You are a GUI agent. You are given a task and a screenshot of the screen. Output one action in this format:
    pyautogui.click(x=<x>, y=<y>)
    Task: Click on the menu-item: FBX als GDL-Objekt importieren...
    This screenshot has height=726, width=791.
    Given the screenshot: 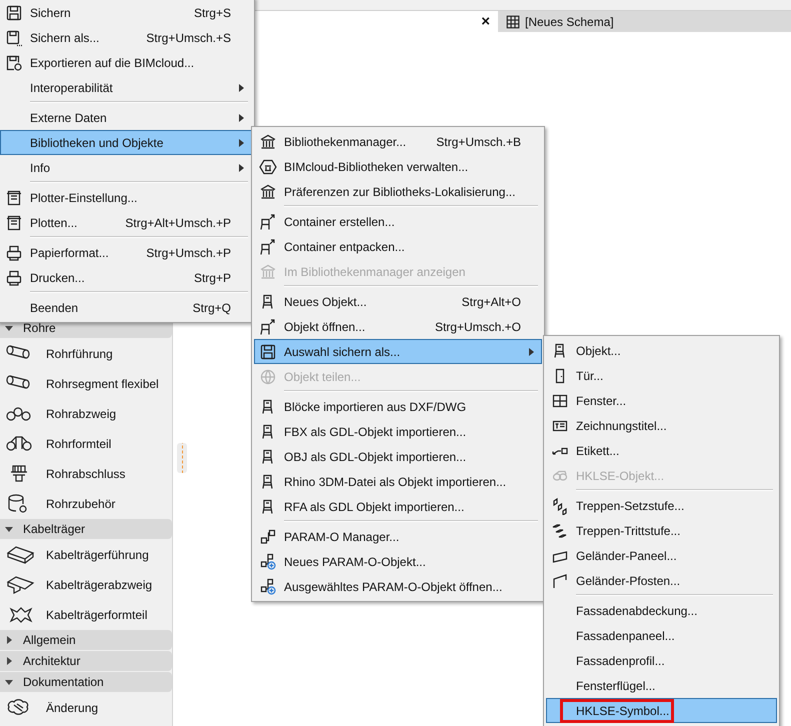 What is the action you would take?
    pyautogui.click(x=398, y=431)
    